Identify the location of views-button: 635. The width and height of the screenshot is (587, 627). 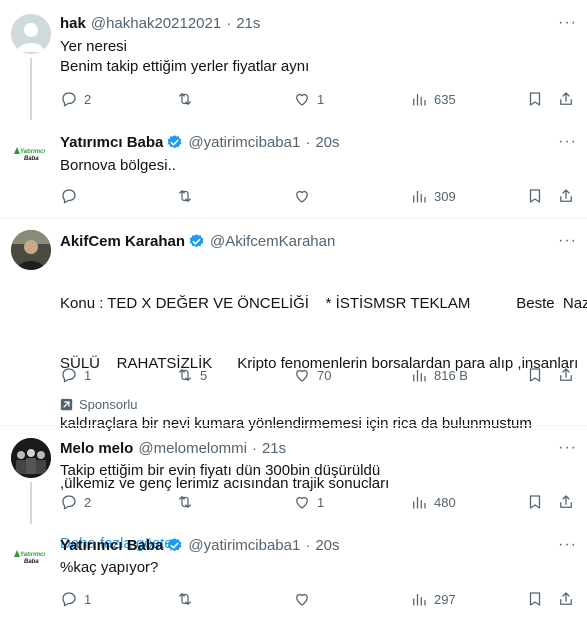
(433, 99).